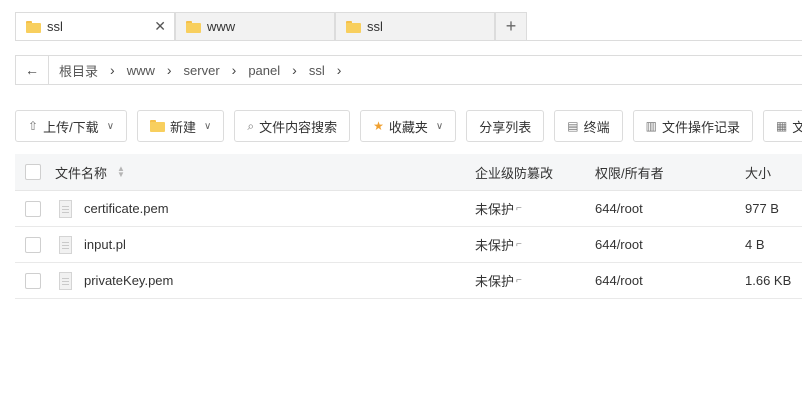 The width and height of the screenshot is (802, 398). I want to click on upload-download-button: ⇧ 上传/下载 ∨, so click(71, 126).